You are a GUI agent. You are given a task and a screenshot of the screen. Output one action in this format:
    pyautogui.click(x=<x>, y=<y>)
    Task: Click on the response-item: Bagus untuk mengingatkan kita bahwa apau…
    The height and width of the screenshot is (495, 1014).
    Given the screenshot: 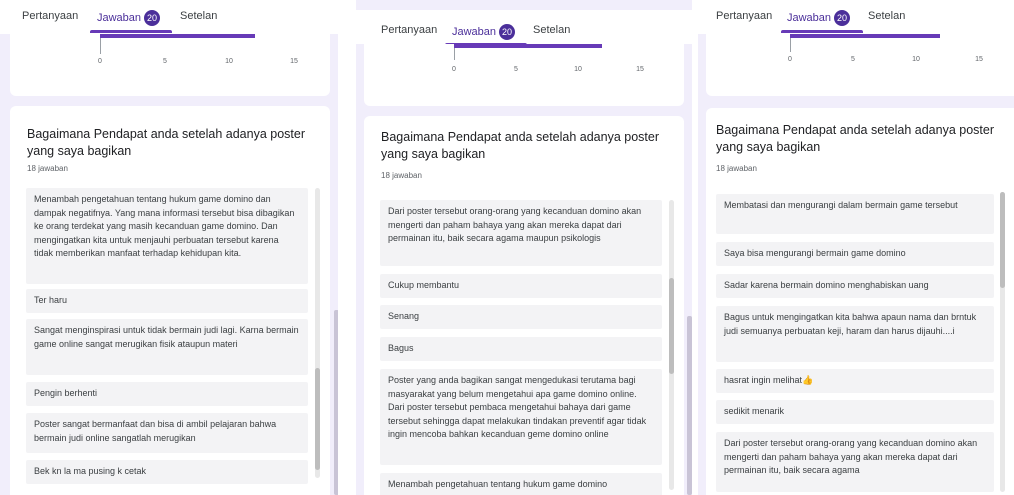 What is the action you would take?
    pyautogui.click(x=855, y=334)
    